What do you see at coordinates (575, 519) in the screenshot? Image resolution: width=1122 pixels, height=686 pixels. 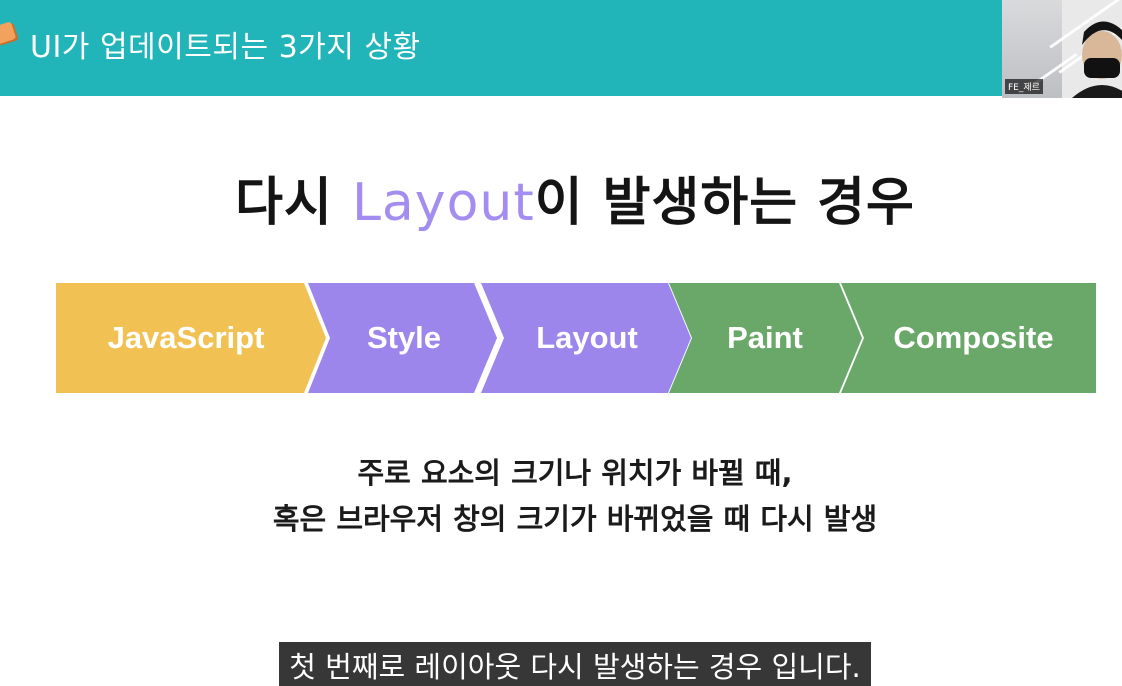 I see `slide-body-line: 혹은 브라우저 창의 크기가 바뀌었을 때 다시 발생` at bounding box center [575, 519].